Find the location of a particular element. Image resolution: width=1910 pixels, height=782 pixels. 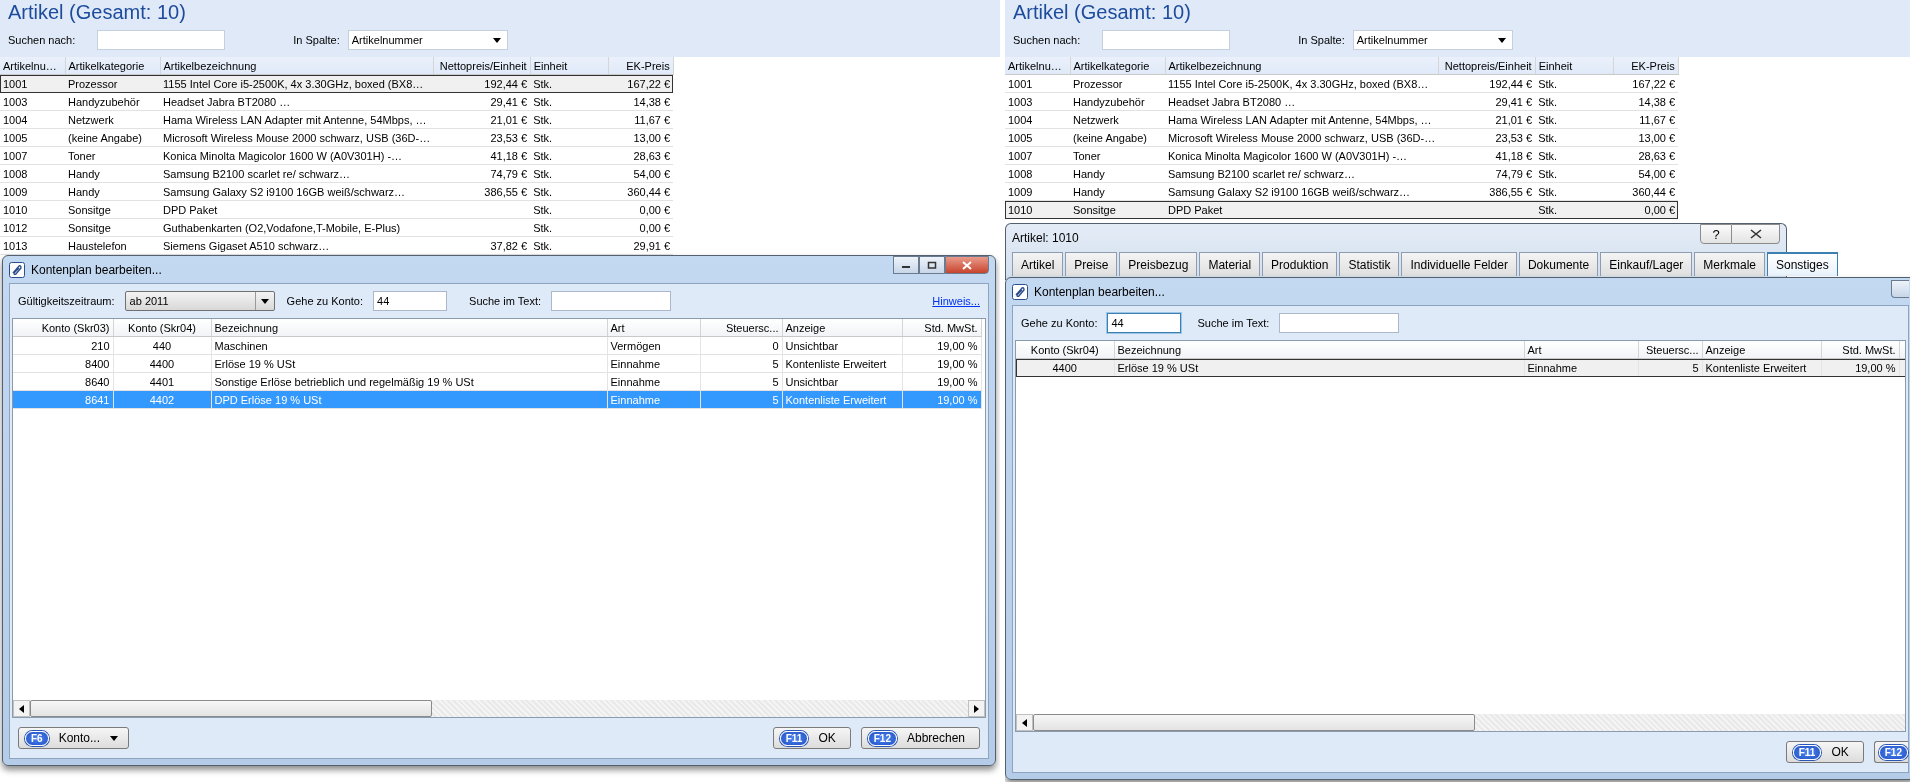

table-row: 1010 Sonsitge DPD Paket Stk. 0,00 € is located at coordinates (337, 209).